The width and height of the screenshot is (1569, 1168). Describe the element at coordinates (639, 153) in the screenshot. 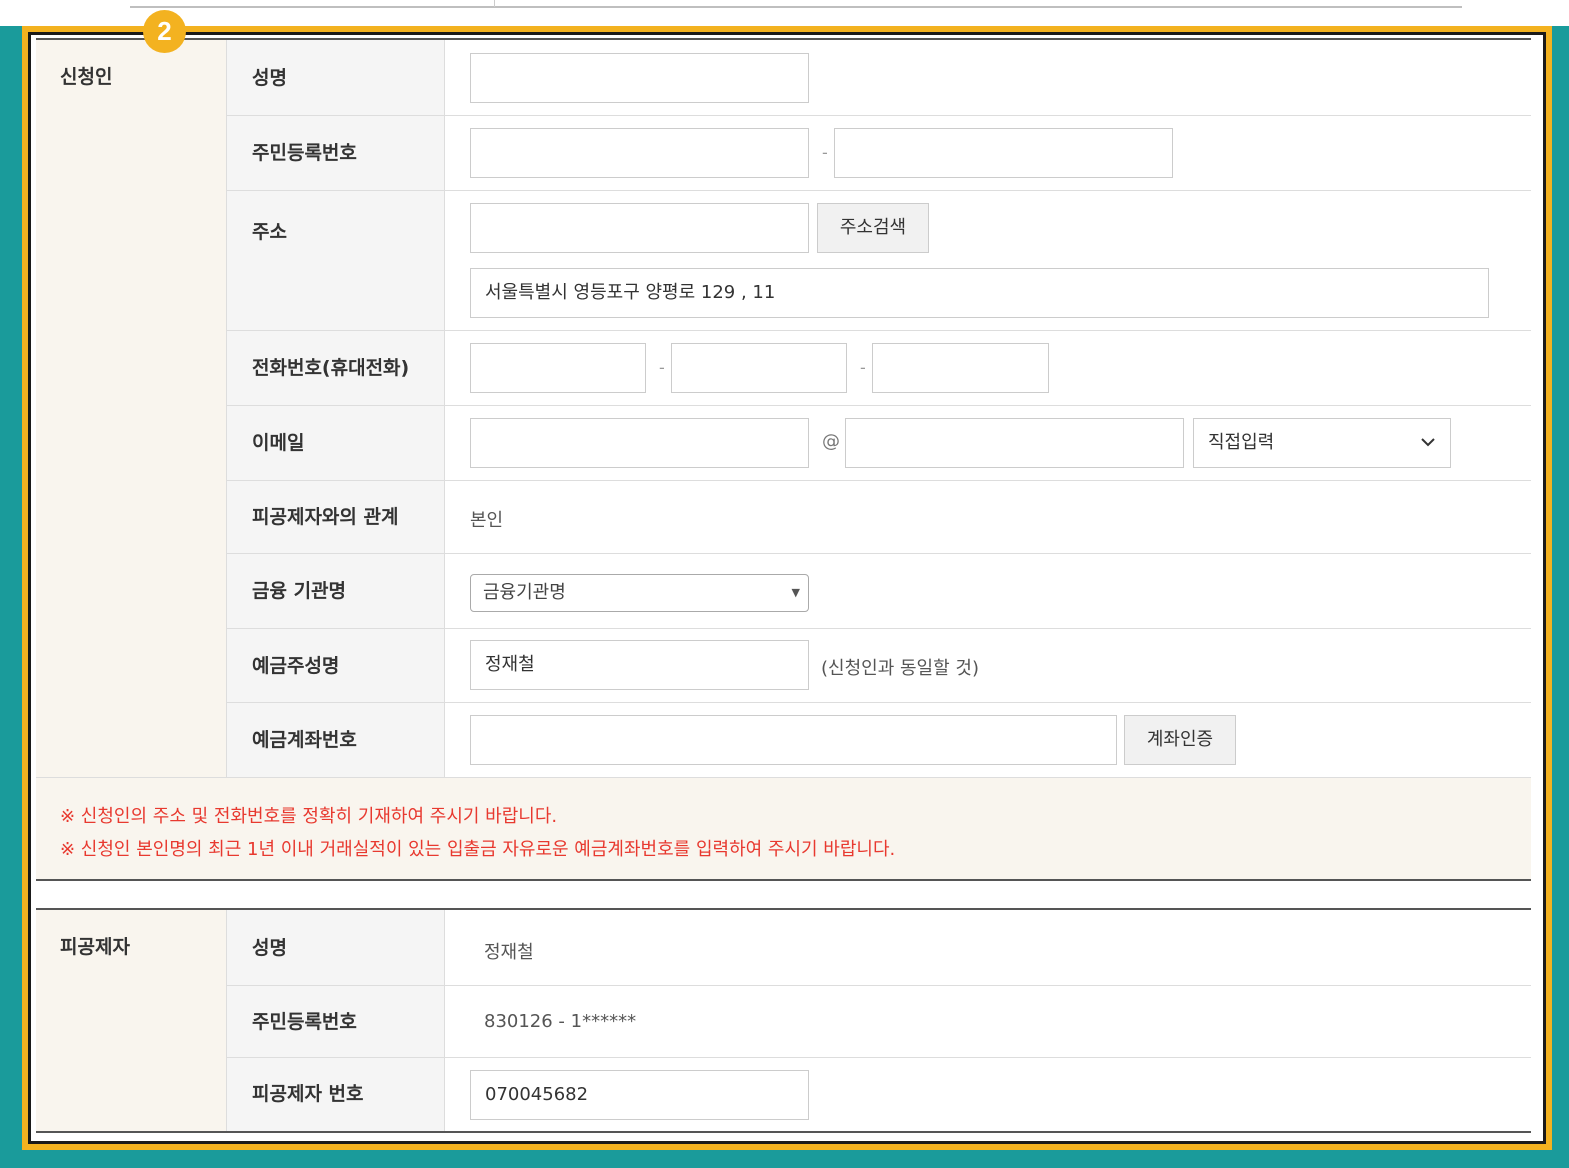

I see `rrn-front-input` at that location.